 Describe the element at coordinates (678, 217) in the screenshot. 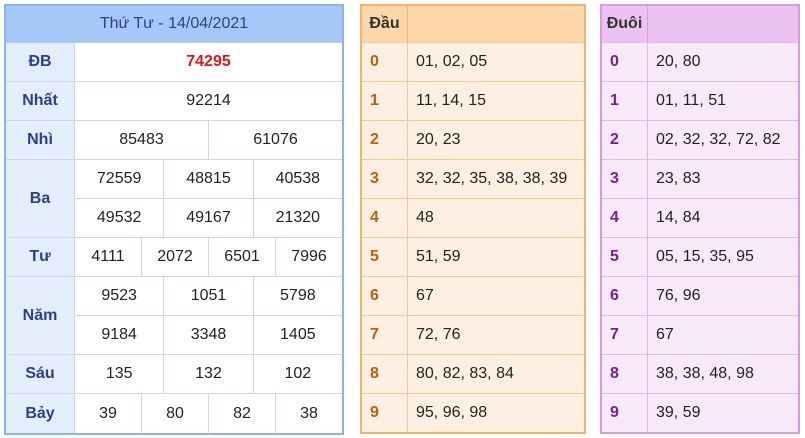

I see `digit-values: 14, 84` at that location.